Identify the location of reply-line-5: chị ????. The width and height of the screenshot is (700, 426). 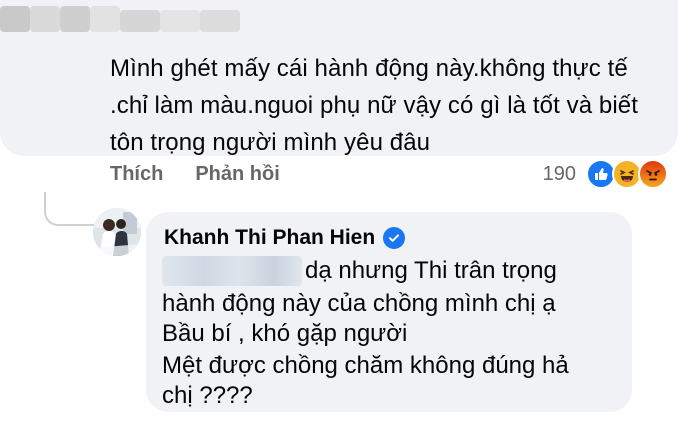
(207, 395).